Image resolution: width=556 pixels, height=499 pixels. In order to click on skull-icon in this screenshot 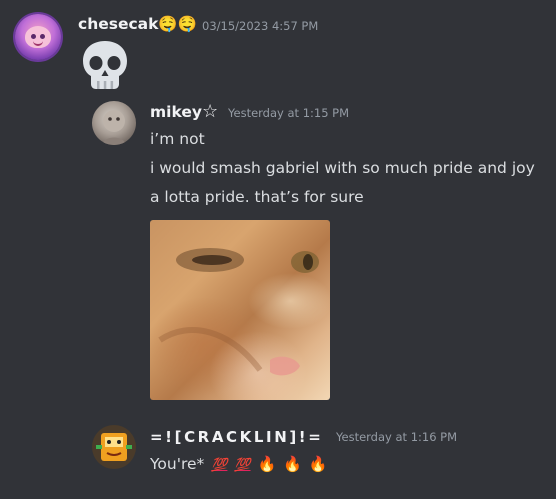, I will do `click(105, 65)`.